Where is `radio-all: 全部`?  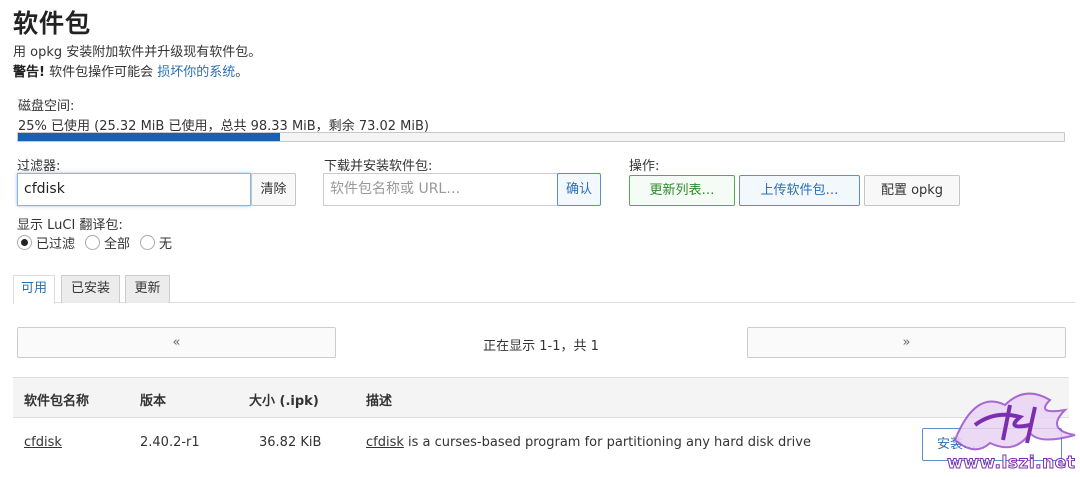
radio-all: 全部 is located at coordinates (107, 242).